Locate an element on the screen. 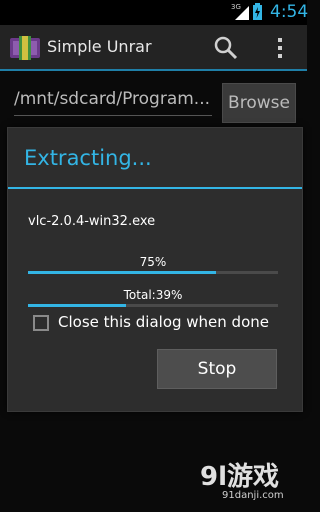  app-title: Simple Unrar is located at coordinates (99, 46).